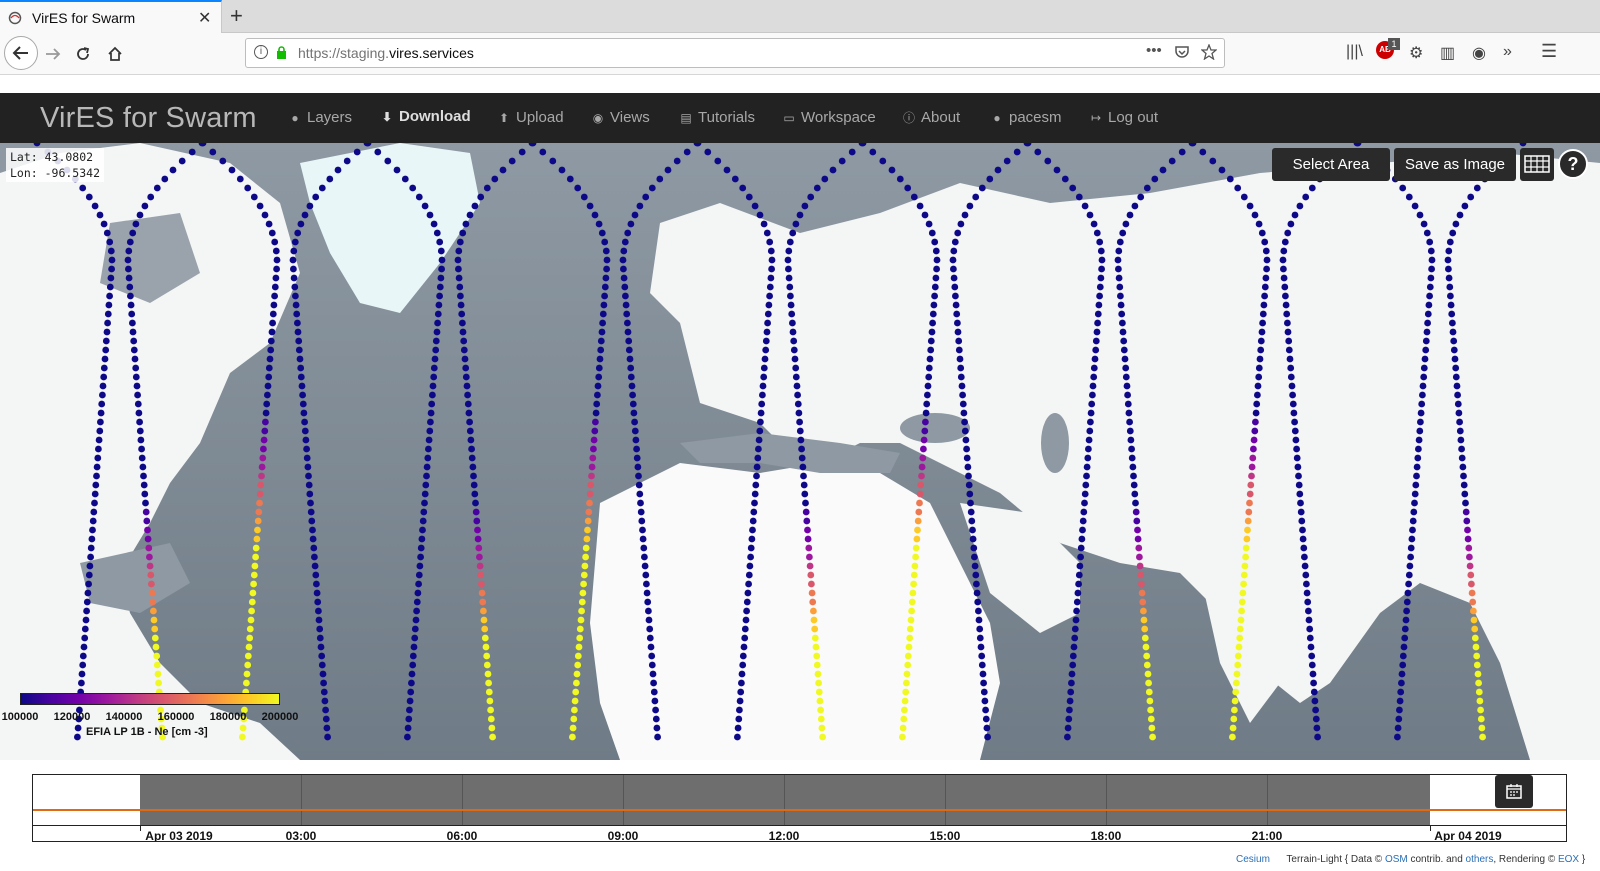 Image resolution: width=1600 pixels, height=871 pixels. Describe the element at coordinates (1507, 52) in the screenshot. I see `overflow-menu-icon: »` at that location.